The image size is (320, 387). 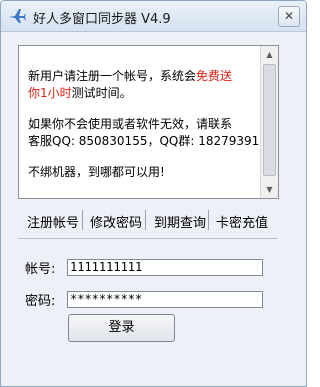 I want to click on action-tabs: 注册帐号 修改密码 到期查询 卡密充值, so click(x=147, y=220).